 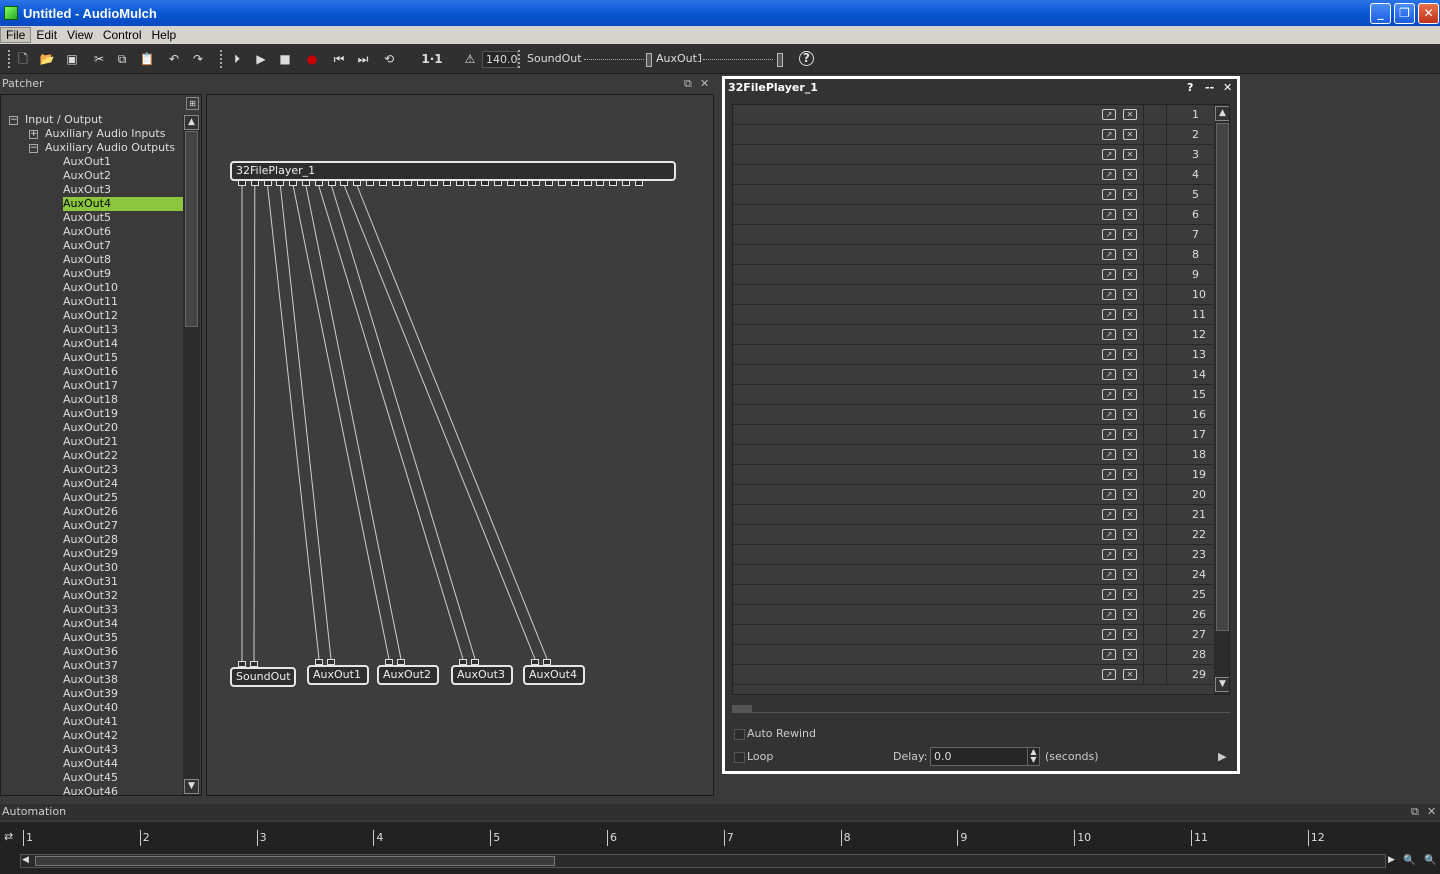 I want to click on collapse-root-icon: −, so click(x=13, y=120).